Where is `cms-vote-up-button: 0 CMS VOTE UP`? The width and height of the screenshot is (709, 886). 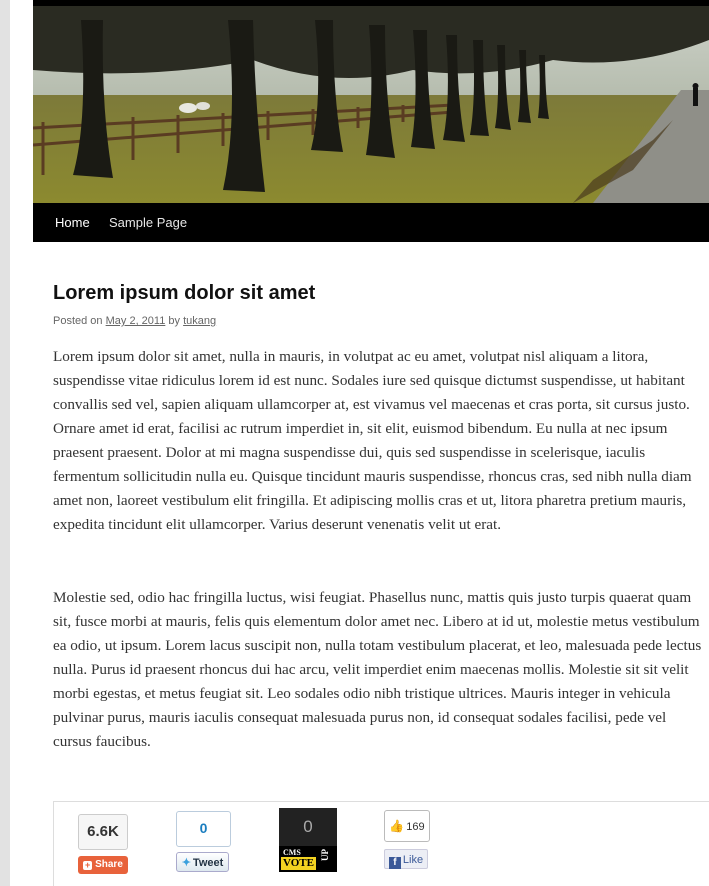
cms-vote-up-button: 0 CMS VOTE UP is located at coordinates (308, 840).